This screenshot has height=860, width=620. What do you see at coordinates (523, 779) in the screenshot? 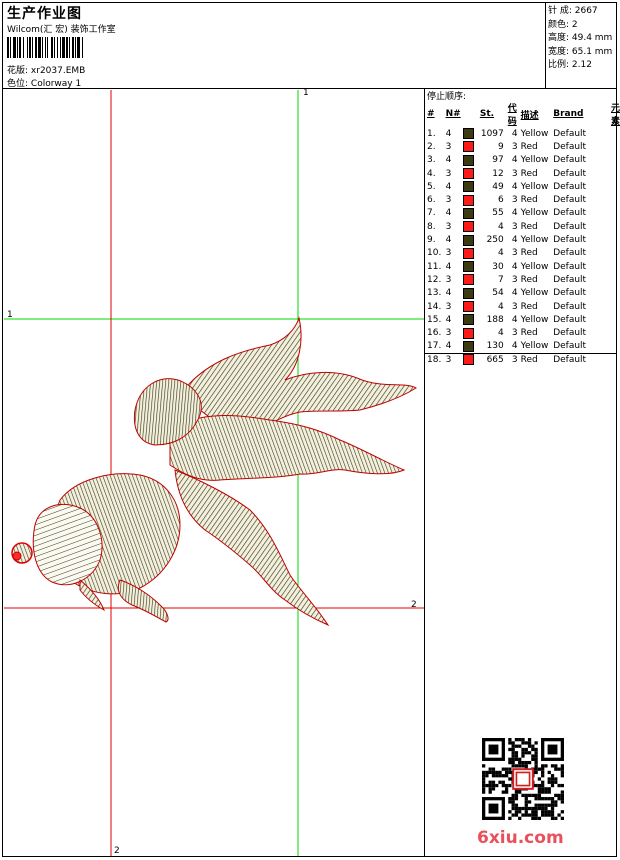
I see `qr-code-icon` at bounding box center [523, 779].